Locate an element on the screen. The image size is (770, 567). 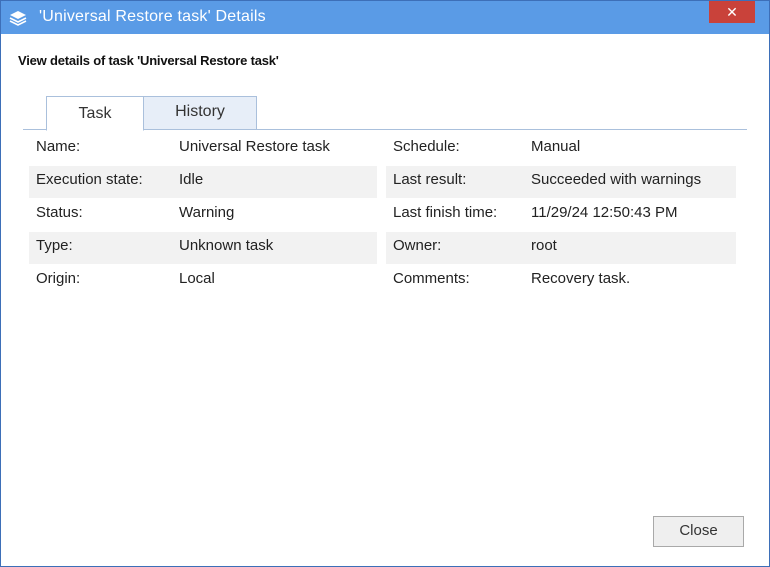
detail-row: Type: Unknown task Owner: root is located at coordinates (383, 247).